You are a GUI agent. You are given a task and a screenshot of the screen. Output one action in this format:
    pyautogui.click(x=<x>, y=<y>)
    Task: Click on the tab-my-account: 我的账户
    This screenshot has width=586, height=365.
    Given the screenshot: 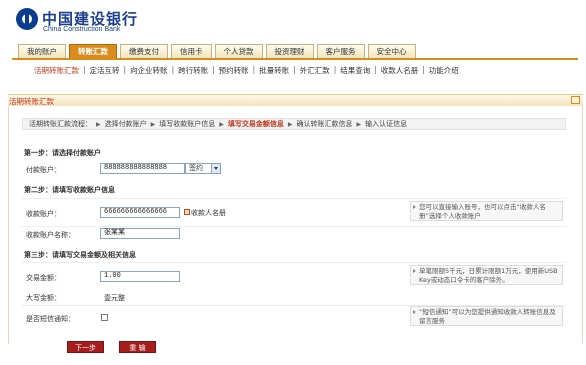 What is the action you would take?
    pyautogui.click(x=42, y=51)
    